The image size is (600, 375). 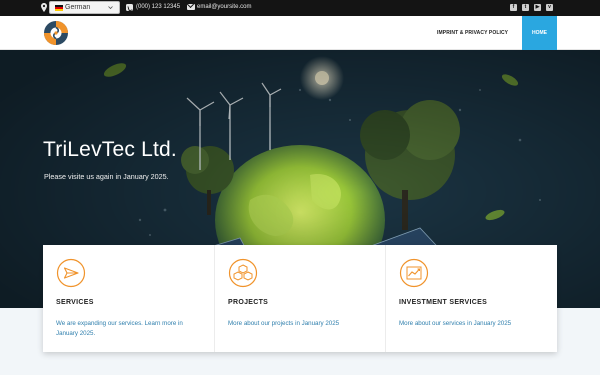 I want to click on youtube-icon: ▶, so click(x=537, y=7).